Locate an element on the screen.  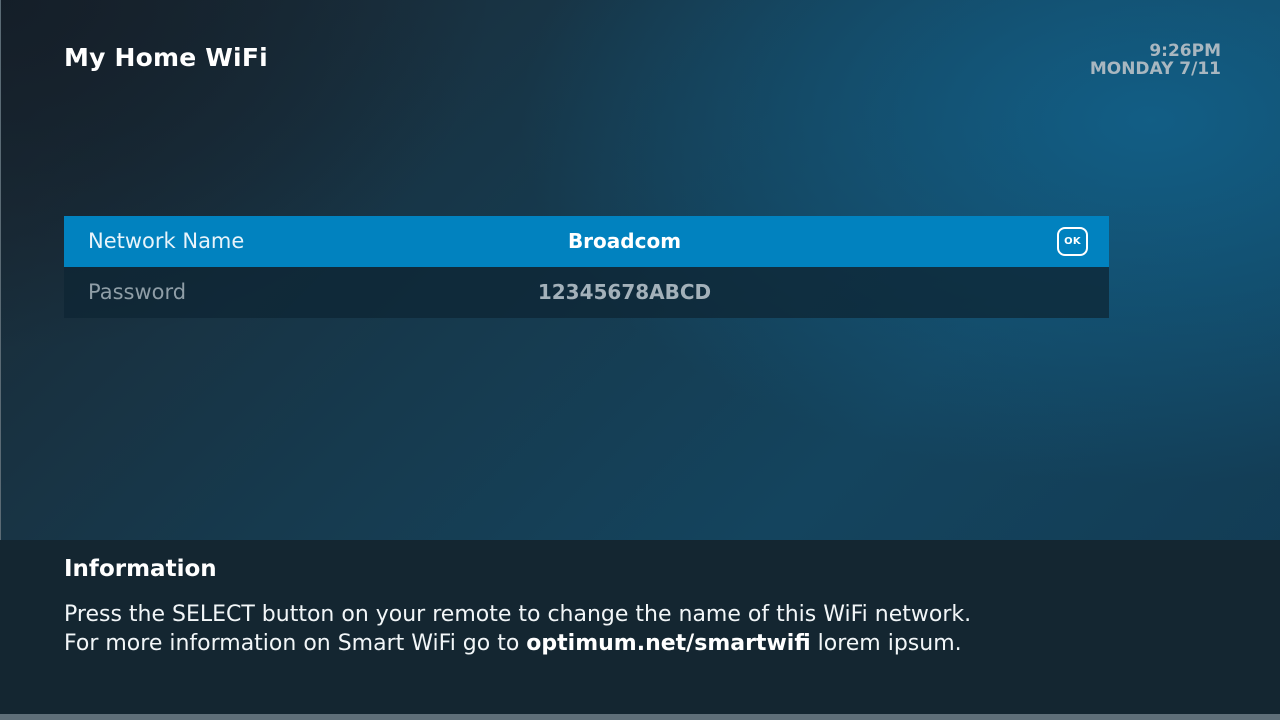
information-line-2-suffix: lorem ipsum. is located at coordinates (886, 643).